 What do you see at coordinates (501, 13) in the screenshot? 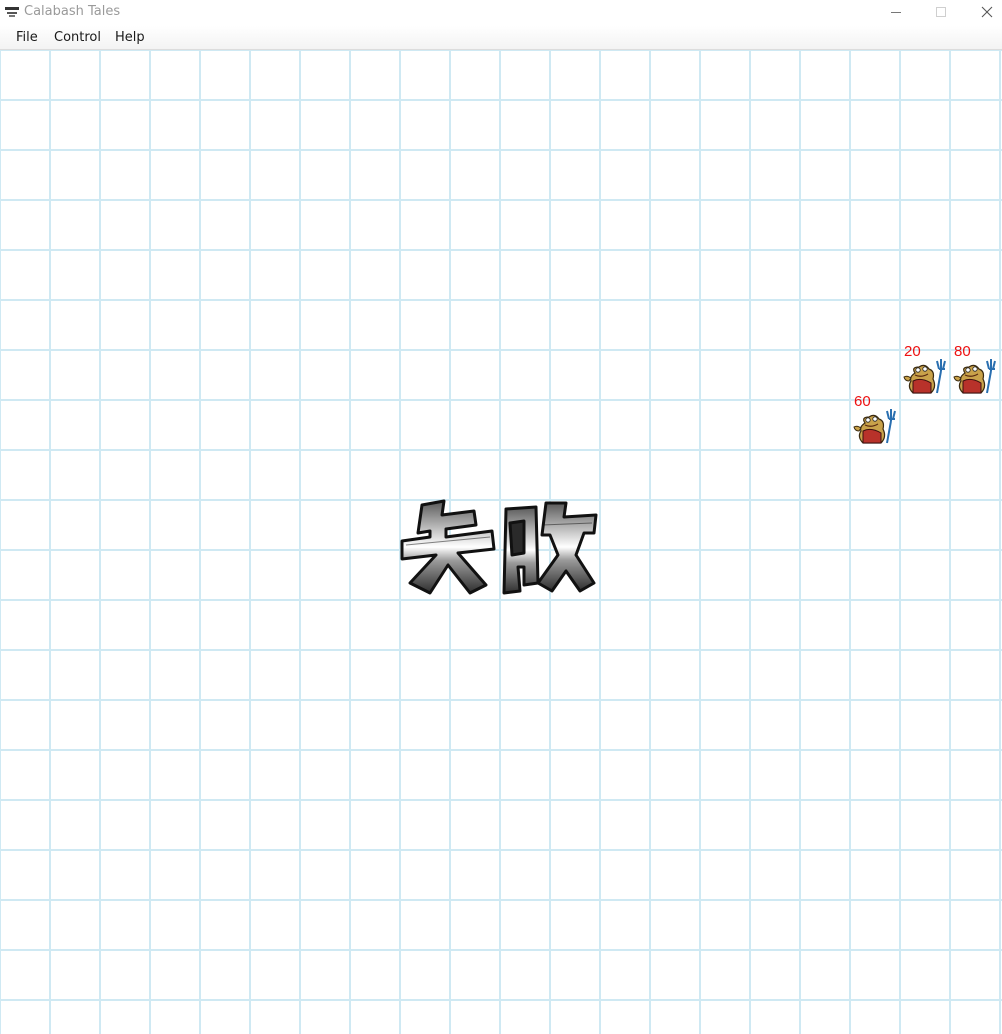
I see `title-bar: Calabash Tales` at bounding box center [501, 13].